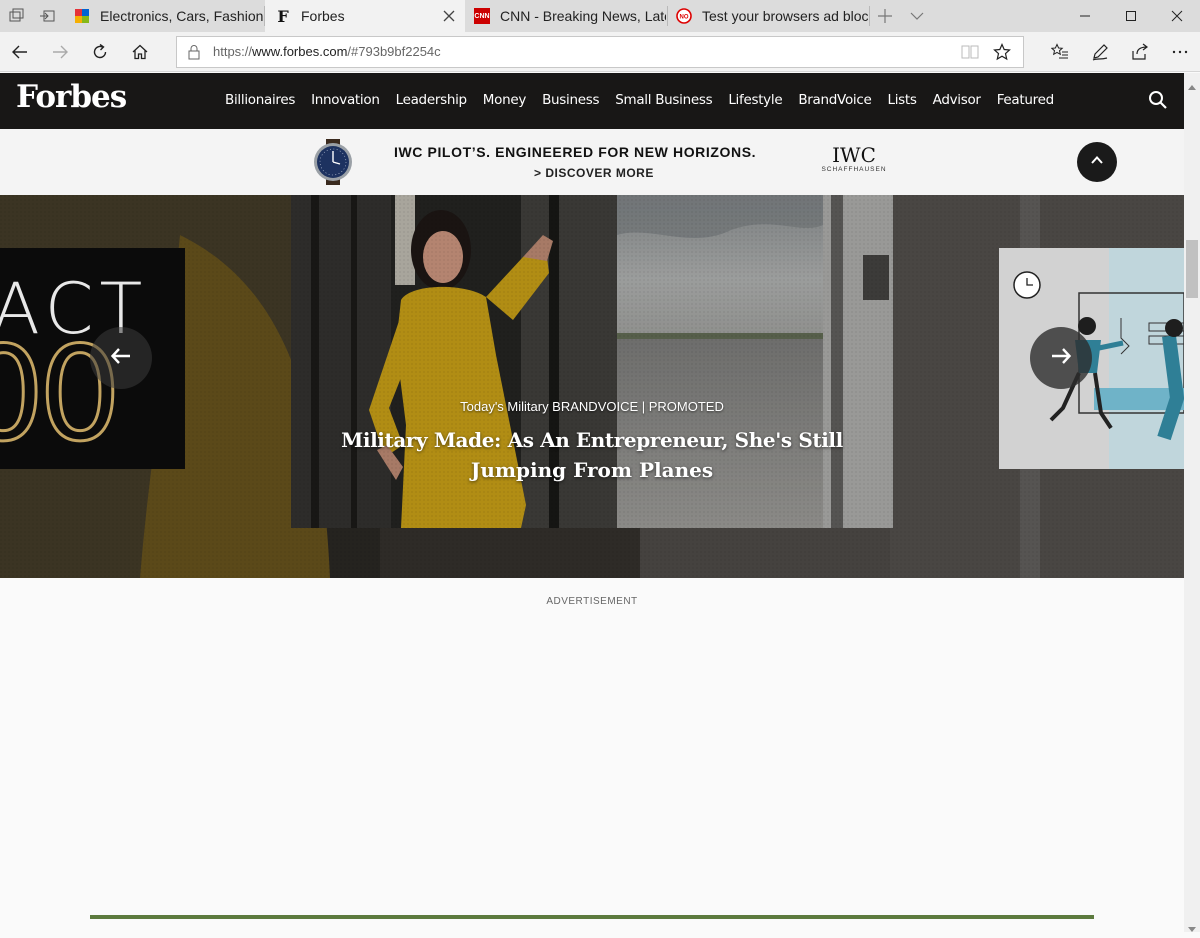 The image size is (1200, 938). Describe the element at coordinates (592, 470) in the screenshot. I see `hero-headline-line2: Jumping From Planes` at that location.